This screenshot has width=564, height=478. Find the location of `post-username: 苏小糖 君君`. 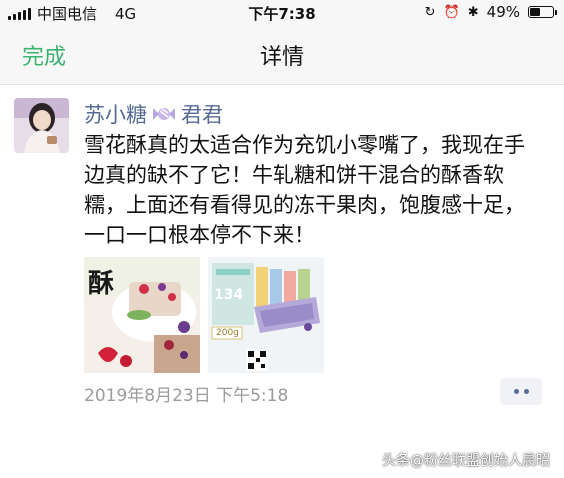

post-username: 苏小糖 君君 is located at coordinates (153, 114).